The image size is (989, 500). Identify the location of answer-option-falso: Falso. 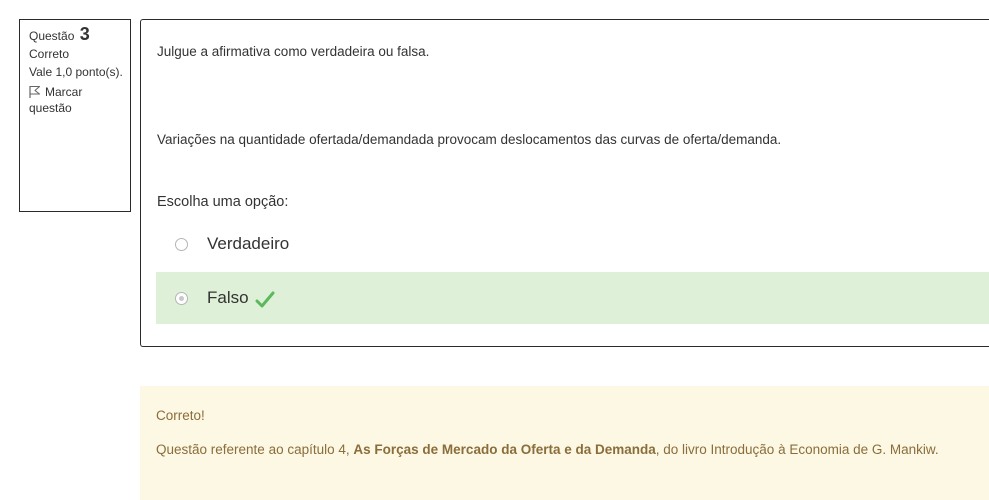
(572, 298).